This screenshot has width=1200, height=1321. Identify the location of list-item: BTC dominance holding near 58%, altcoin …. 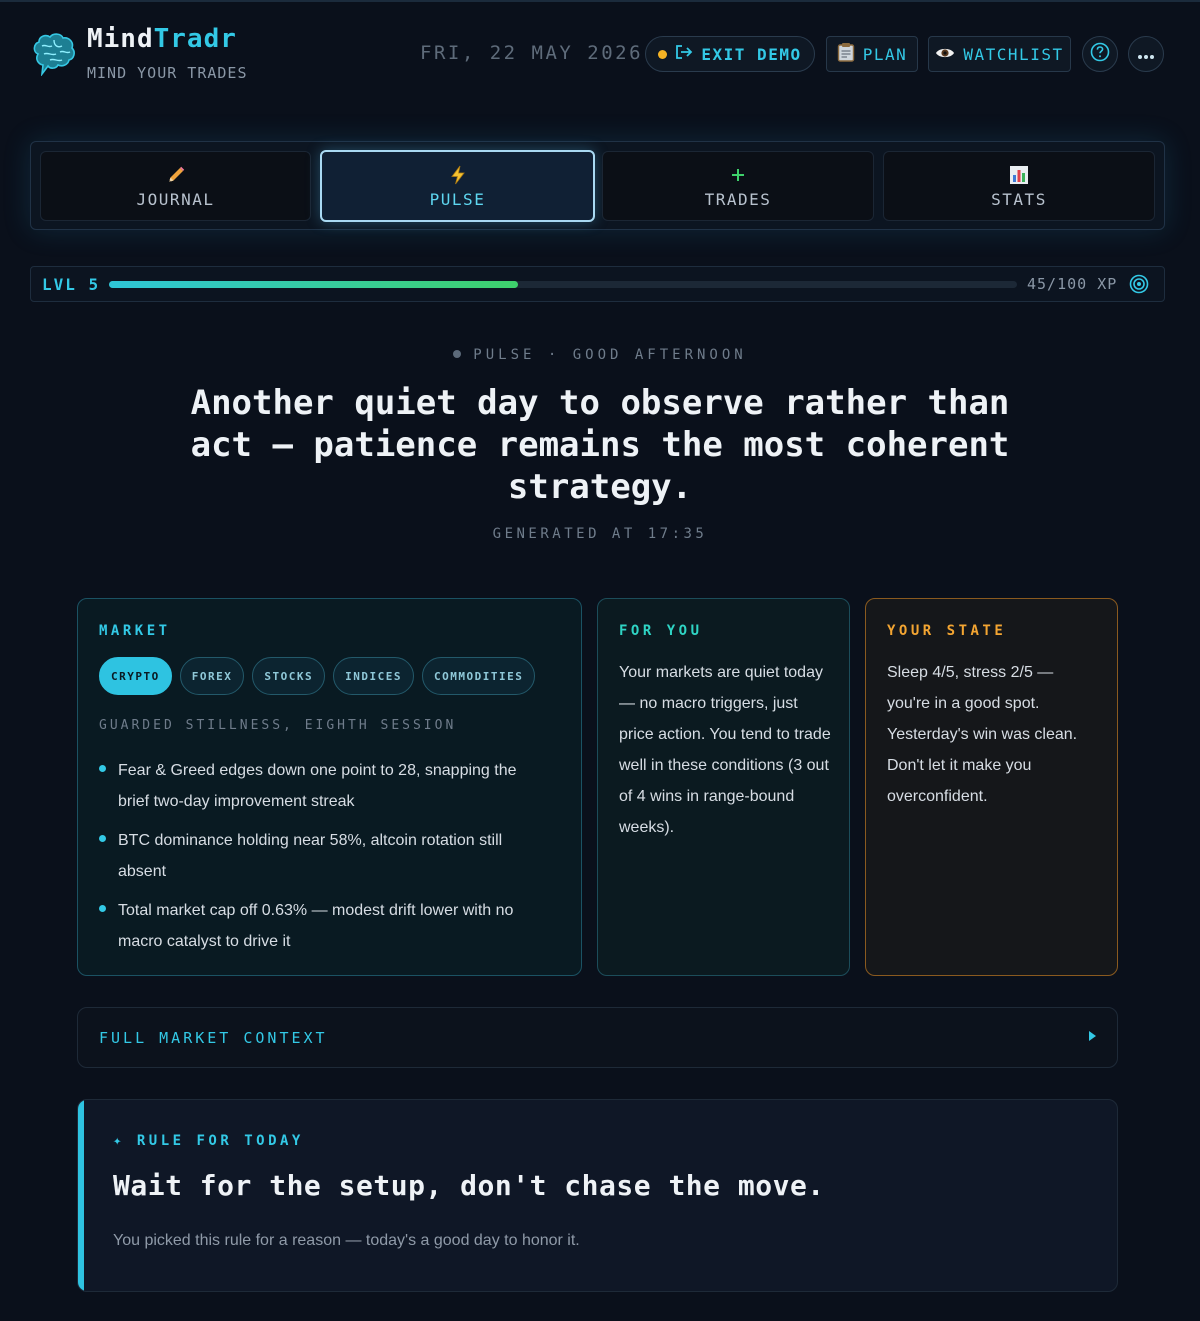
(324, 856).